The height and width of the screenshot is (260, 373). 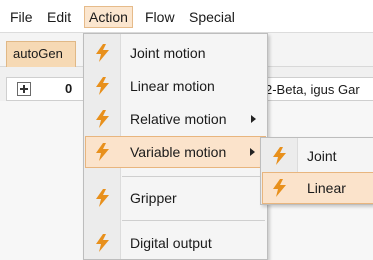 I want to click on submenu-item-joint: Joint, so click(x=317, y=156).